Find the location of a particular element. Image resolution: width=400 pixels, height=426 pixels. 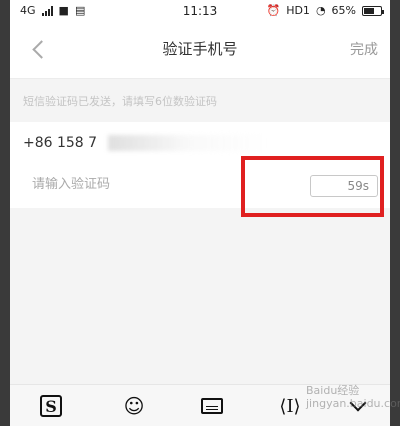

cursor-icon: ⟨I⟩ is located at coordinates (290, 406).